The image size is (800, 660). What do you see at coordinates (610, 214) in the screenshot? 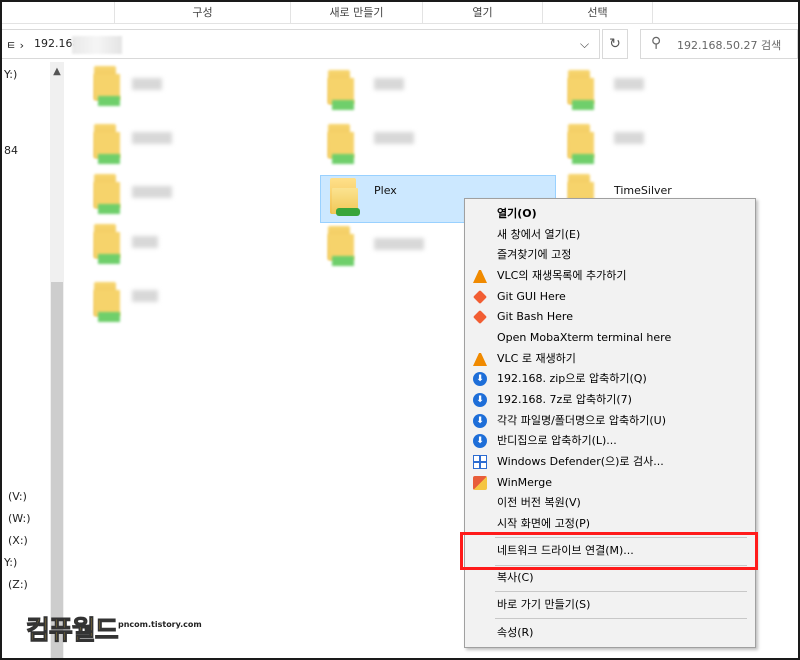
I see `menu-item-open: 열기(O)` at bounding box center [610, 214].